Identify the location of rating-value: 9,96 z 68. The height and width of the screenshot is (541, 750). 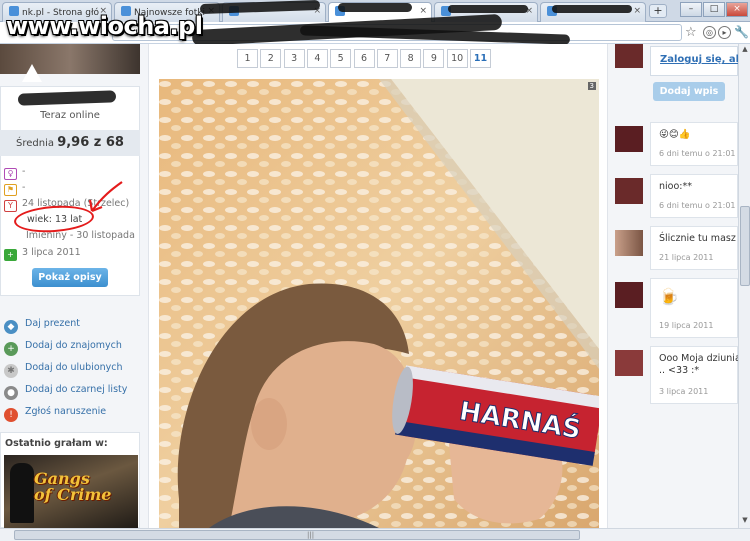
(90, 142).